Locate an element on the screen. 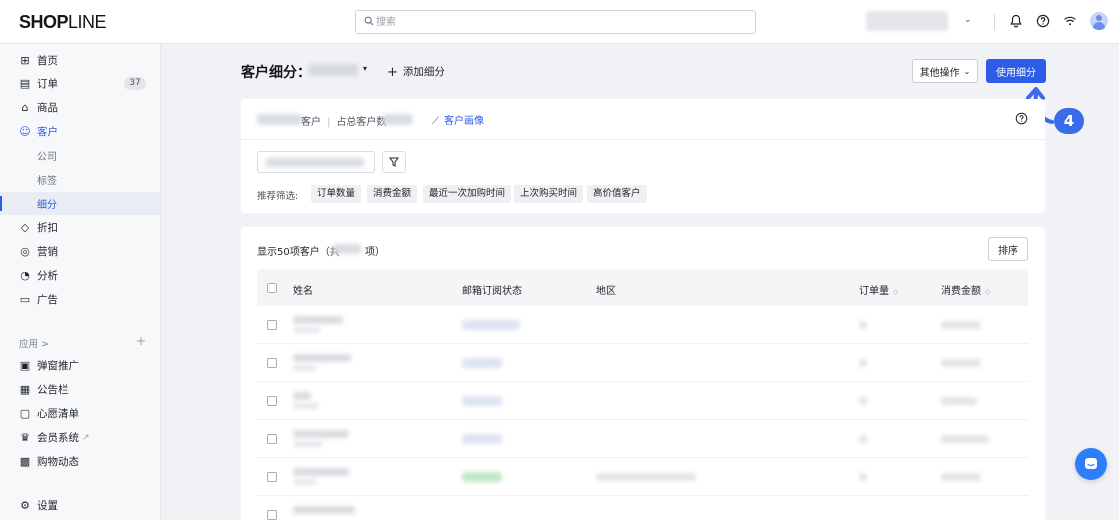  sidebar-item-label: 弹窗推广 is located at coordinates (58, 366).